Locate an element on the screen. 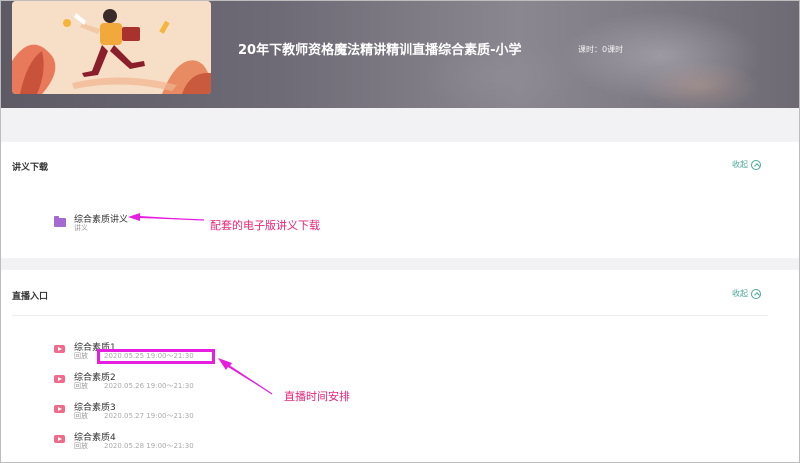  course-cover-image is located at coordinates (111, 47).